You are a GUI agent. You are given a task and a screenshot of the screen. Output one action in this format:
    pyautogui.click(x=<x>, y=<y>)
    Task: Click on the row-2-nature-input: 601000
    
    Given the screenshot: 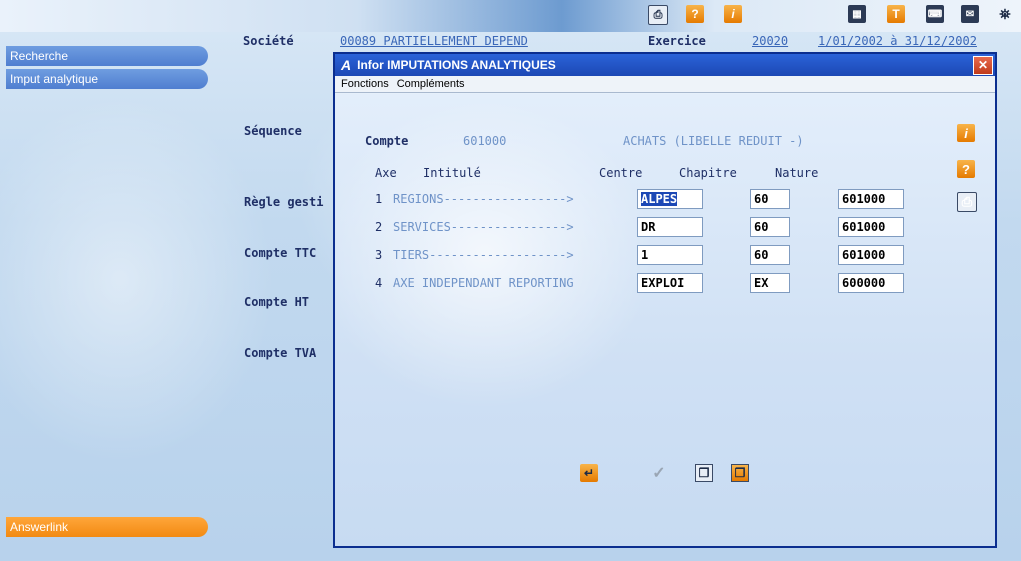 What is the action you would take?
    pyautogui.click(x=871, y=227)
    